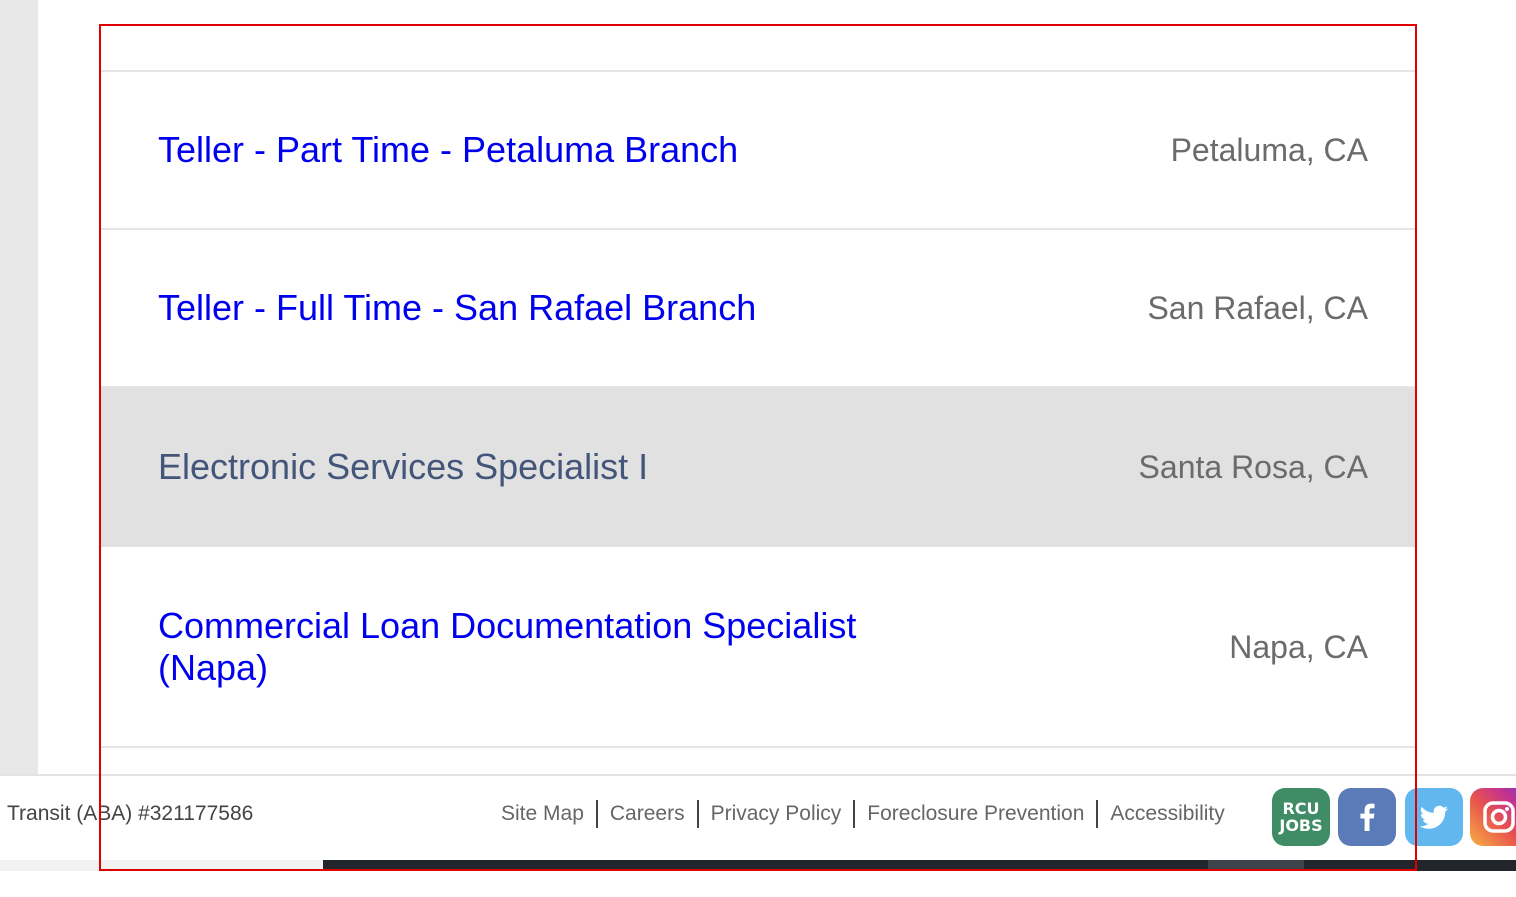 The image size is (1516, 897). I want to click on job-location: Petaluma, CA, so click(1269, 150).